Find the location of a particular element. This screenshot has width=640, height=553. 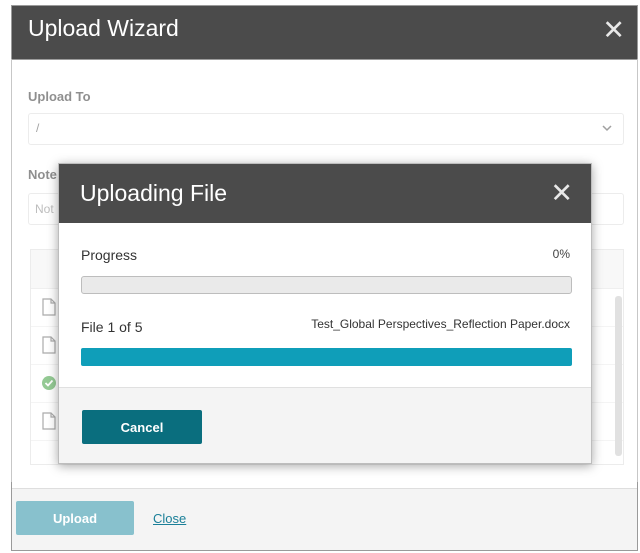

cancel-button: Cancel is located at coordinates (142, 427).